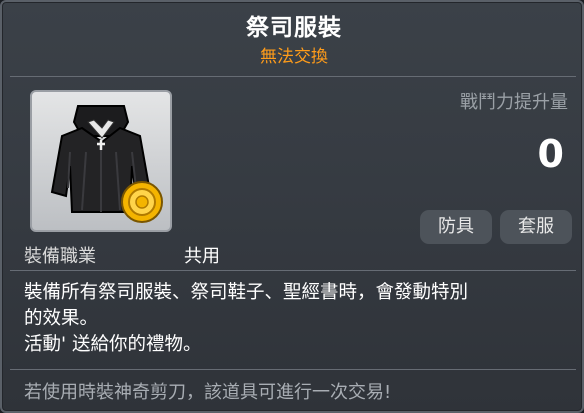 This screenshot has width=584, height=413. I want to click on item-icon-frame, so click(101, 161).